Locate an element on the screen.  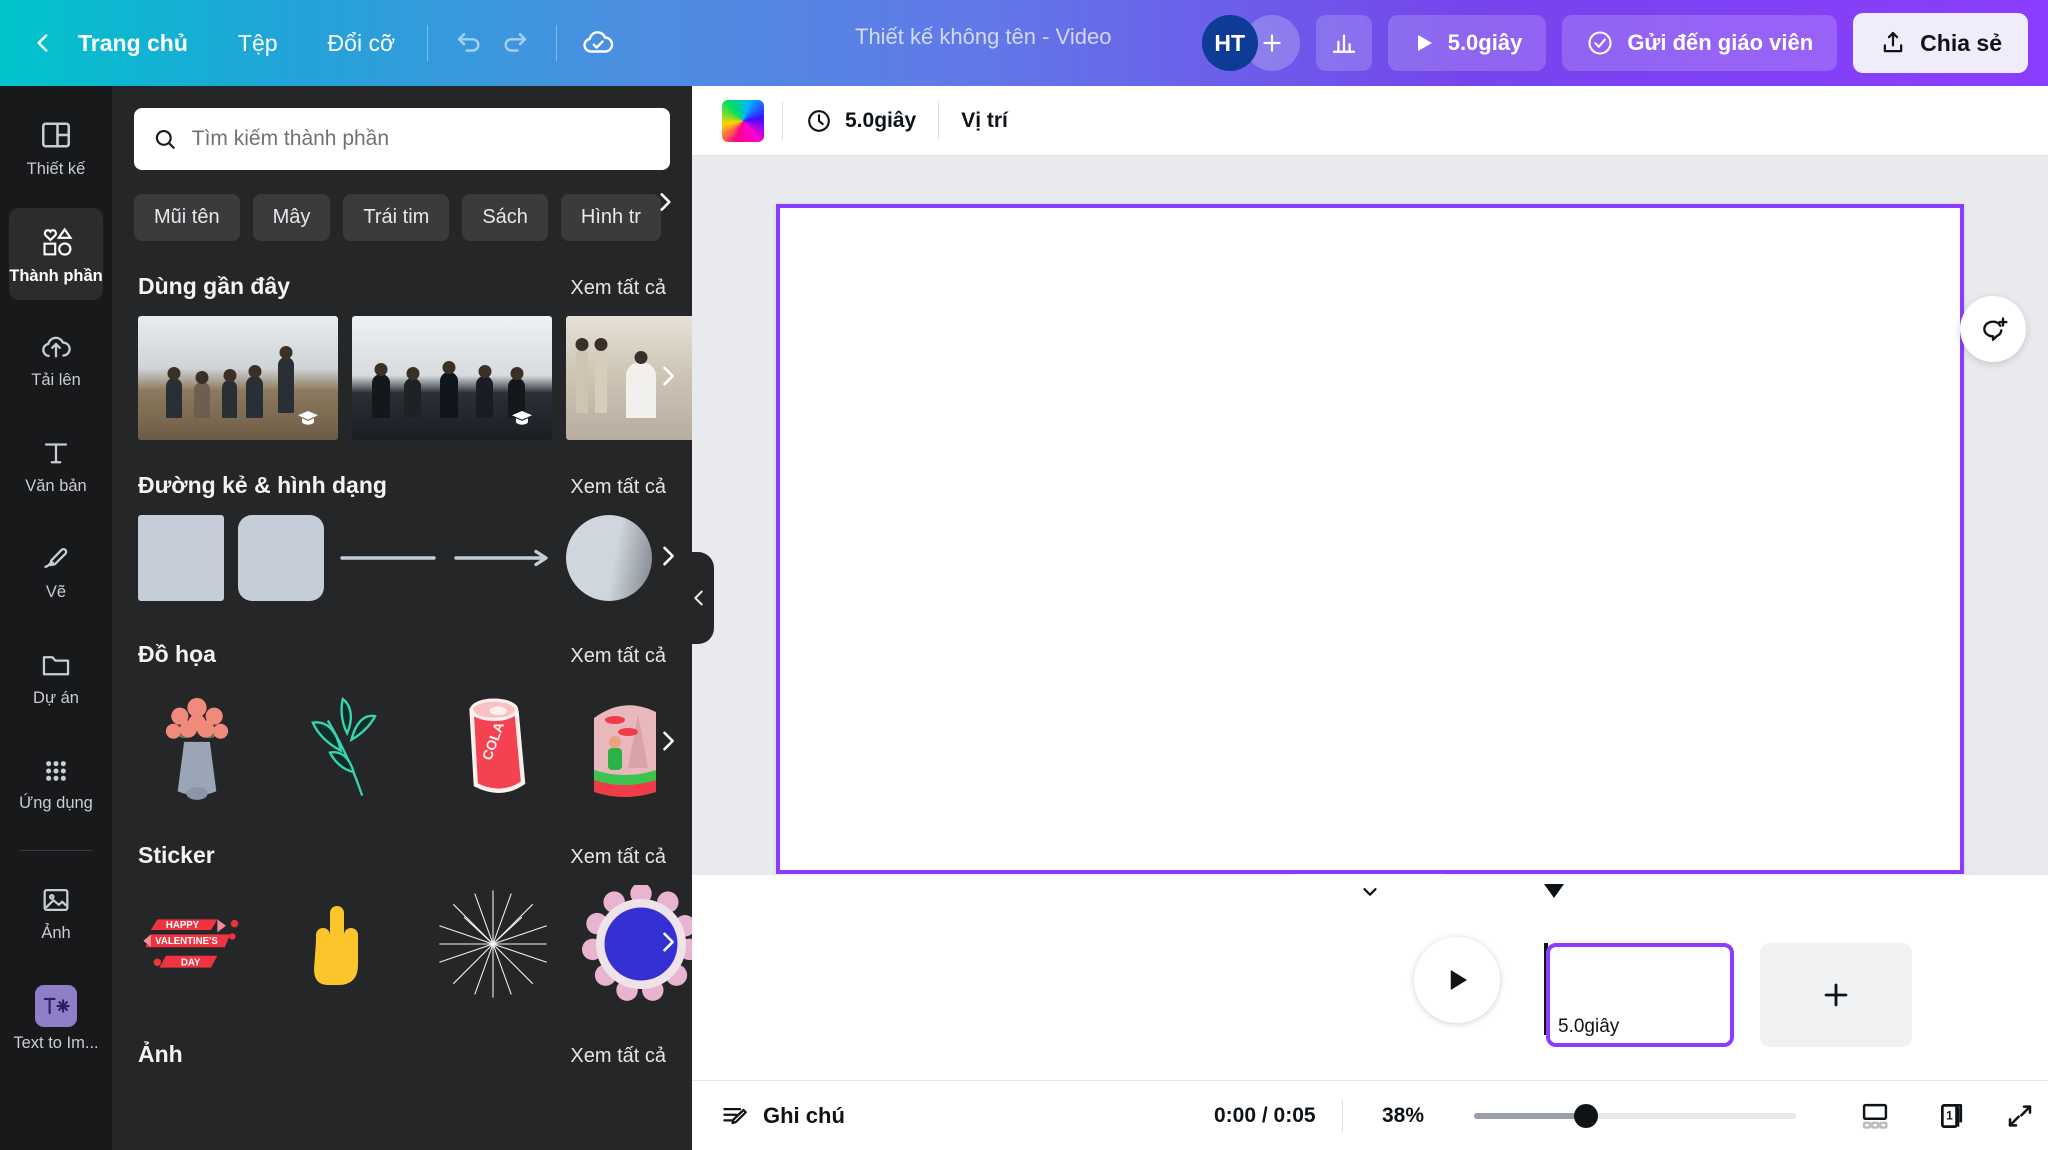
folder-icon is located at coordinates (56, 666).